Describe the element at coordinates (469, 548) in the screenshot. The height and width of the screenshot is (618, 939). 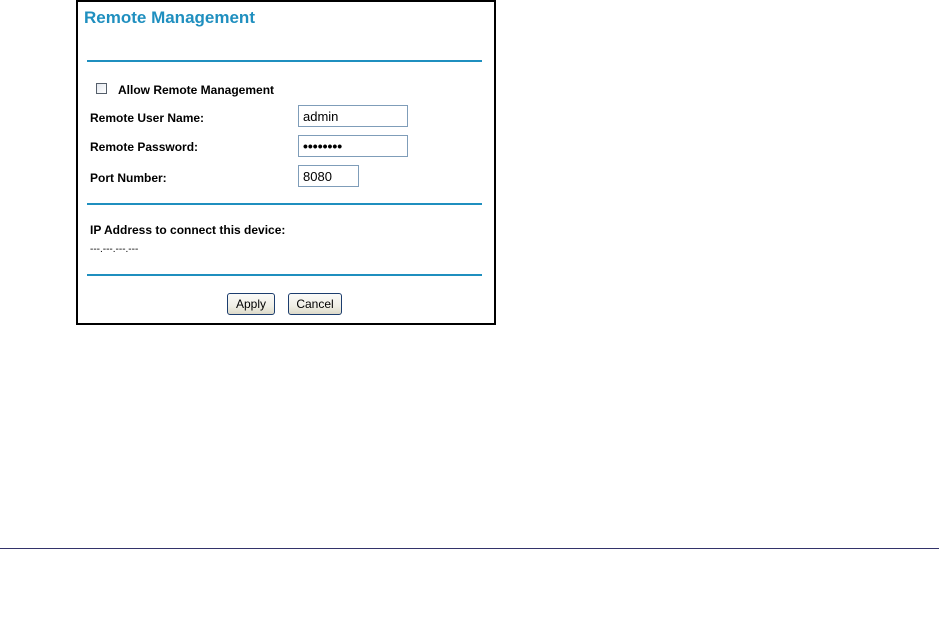
I see `page-bottom-rule` at that location.